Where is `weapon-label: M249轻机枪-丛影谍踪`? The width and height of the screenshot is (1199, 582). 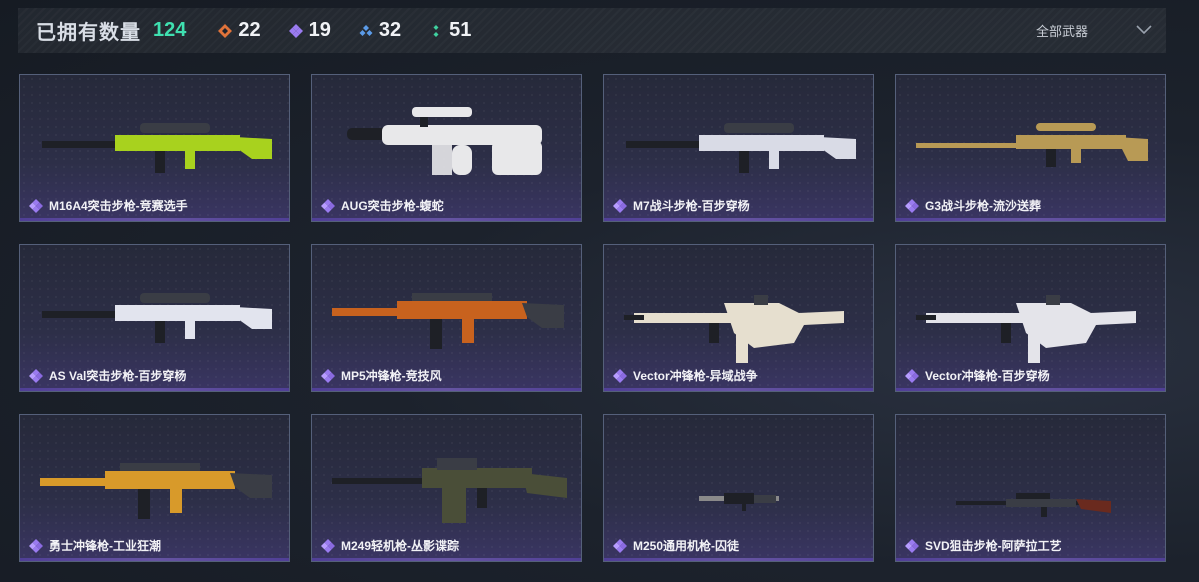
weapon-label: M249轻机枪-丛影谍踪 is located at coordinates (390, 545).